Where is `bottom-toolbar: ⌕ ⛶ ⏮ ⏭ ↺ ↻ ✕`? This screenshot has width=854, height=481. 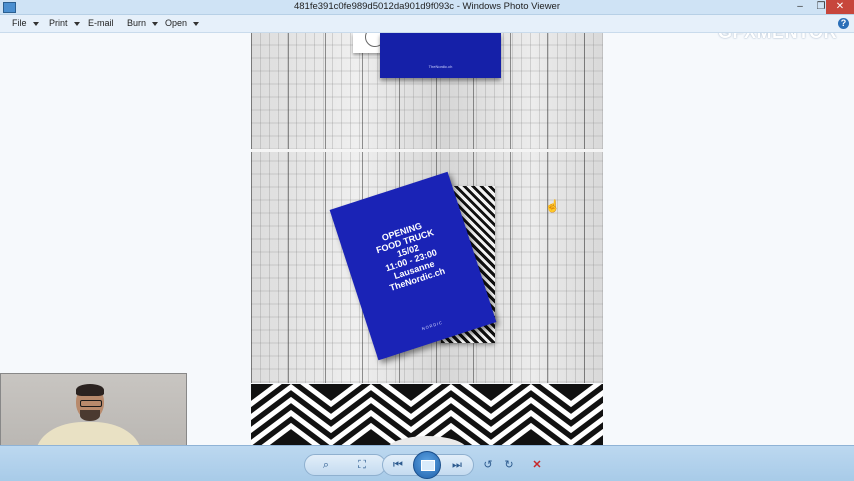
bottom-toolbar: ⌕ ⛶ ⏮ ⏭ ↺ ↻ ✕ is located at coordinates (427, 463).